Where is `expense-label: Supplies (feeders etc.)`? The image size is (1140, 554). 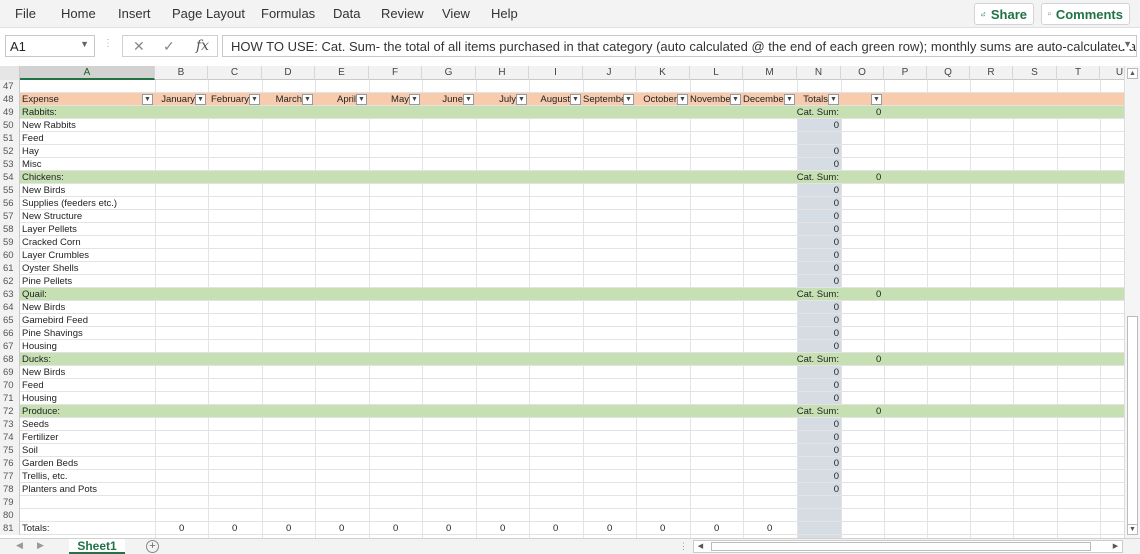
expense-label: Supplies (feeders etc.) is located at coordinates (69, 203).